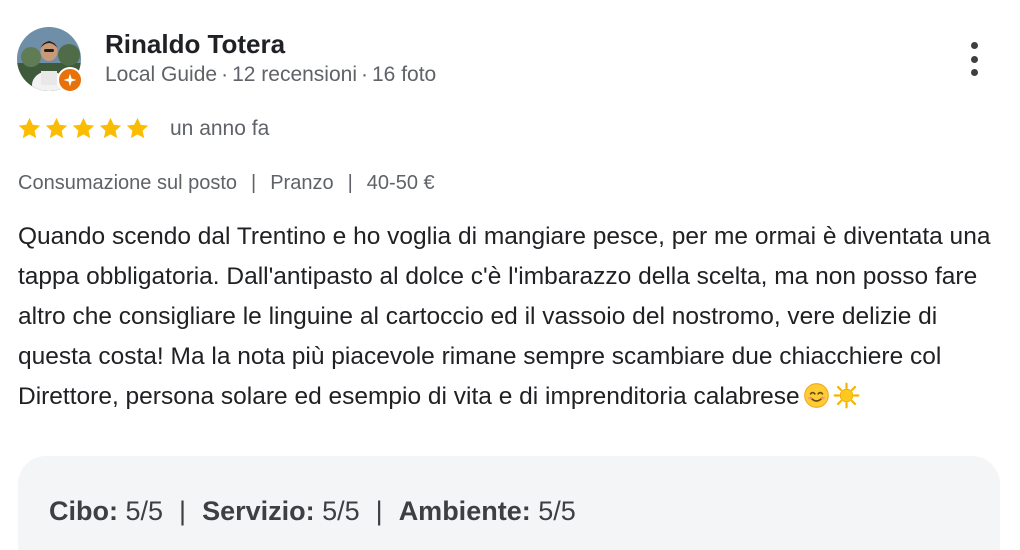 Image resolution: width=1020 pixels, height=550 pixels. What do you see at coordinates (83, 511) in the screenshot?
I see `sub-rating-label: Cibo:` at bounding box center [83, 511].